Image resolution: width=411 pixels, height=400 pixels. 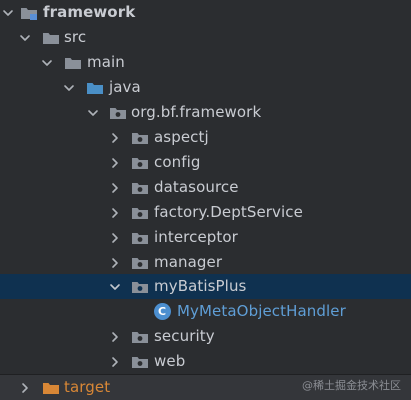 I want to click on tree-row-web: web, so click(x=205, y=361).